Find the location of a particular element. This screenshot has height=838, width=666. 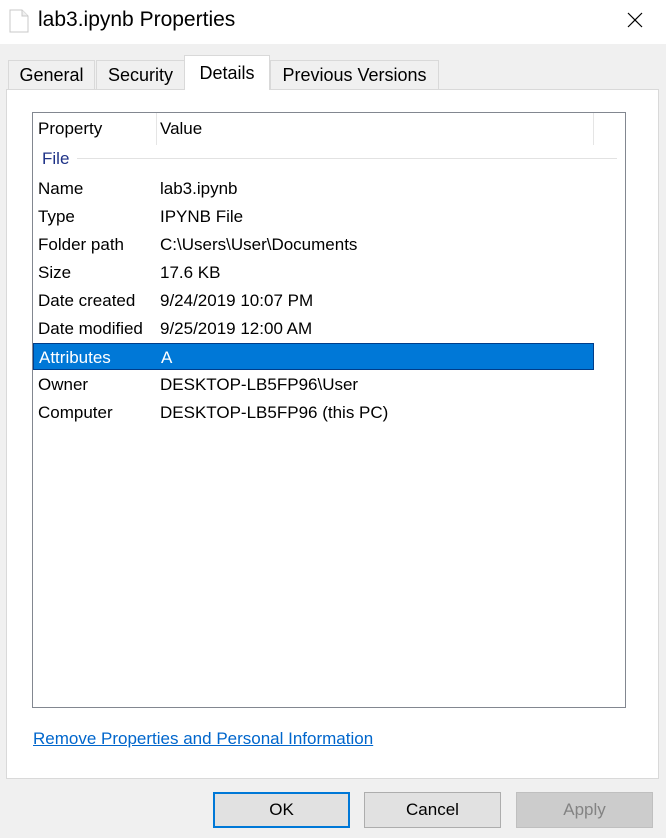

column-header-value: Value is located at coordinates (375, 129).